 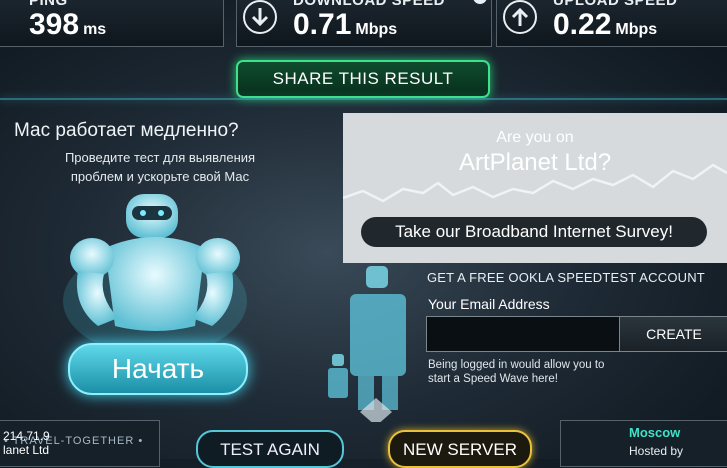 I want to click on mac-ad-subtitle-line1: Проведите тест для выявления, so click(x=160, y=157).